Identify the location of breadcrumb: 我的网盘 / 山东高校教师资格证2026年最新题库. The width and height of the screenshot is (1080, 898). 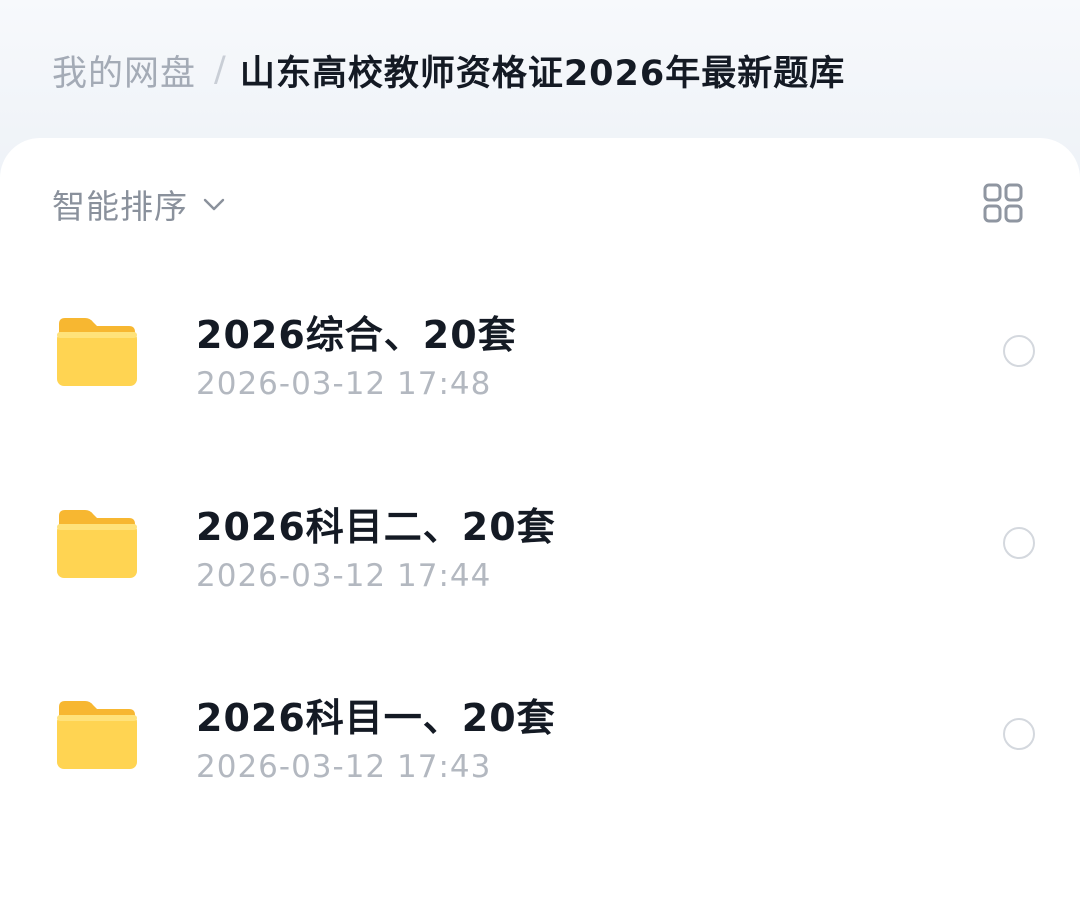
(448, 70).